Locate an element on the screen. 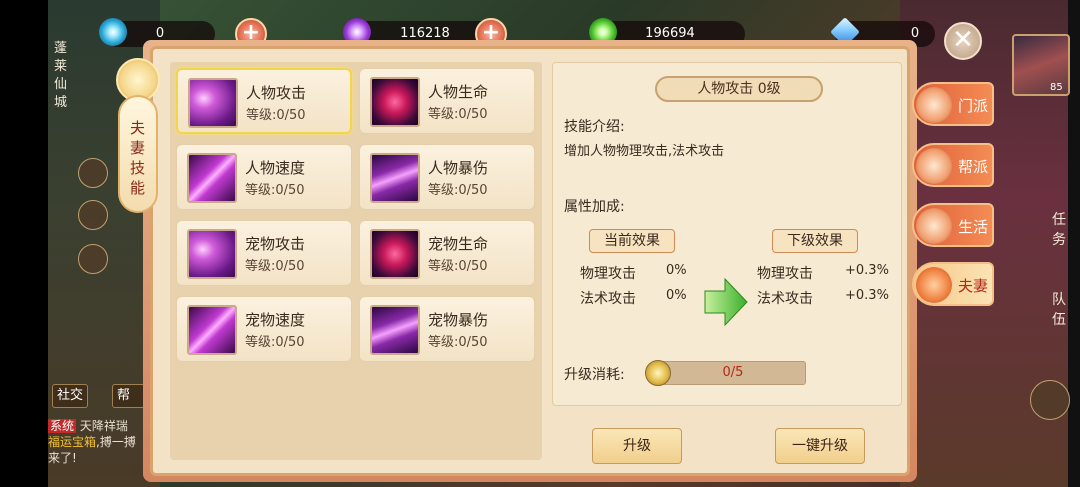 The height and width of the screenshot is (487, 1080). current-attr-name: 物理攻击 is located at coordinates (608, 274).